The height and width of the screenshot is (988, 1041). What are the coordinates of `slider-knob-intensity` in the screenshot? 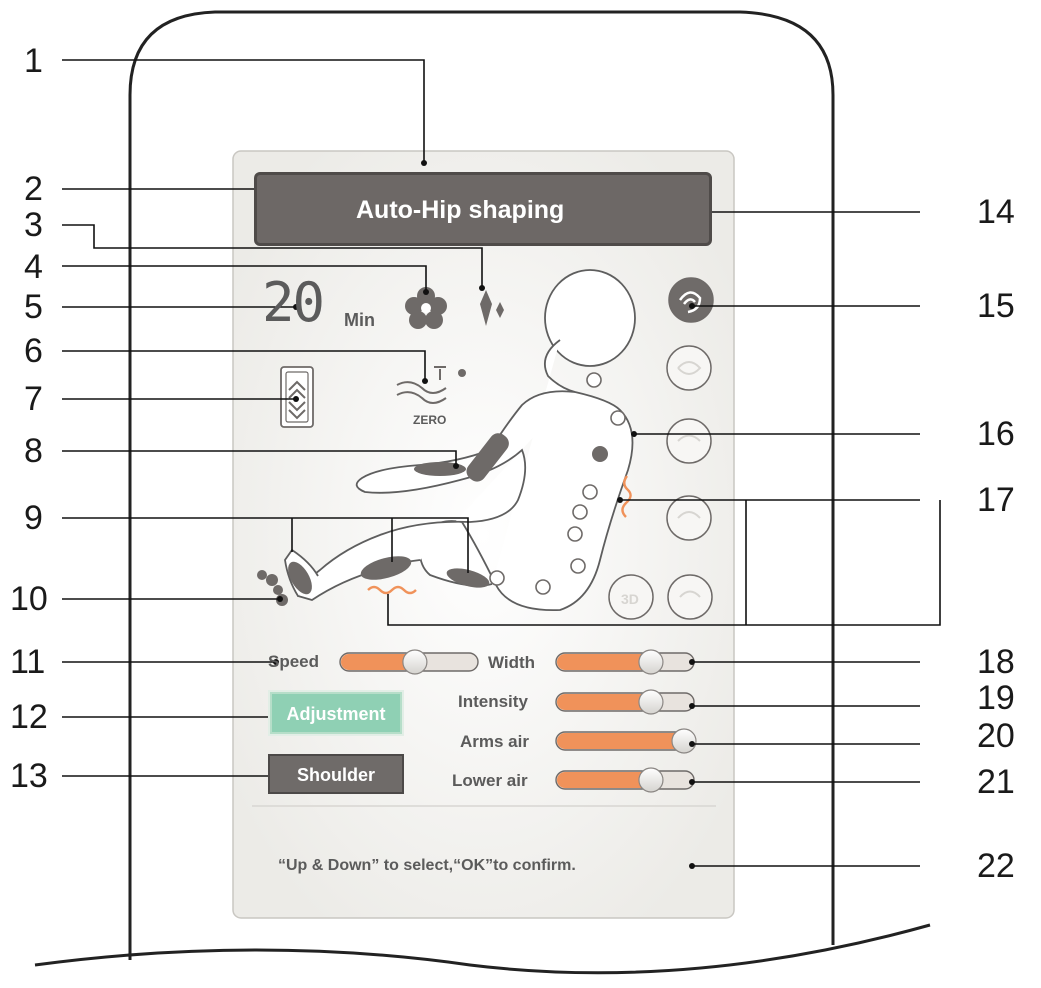 It's located at (651, 702).